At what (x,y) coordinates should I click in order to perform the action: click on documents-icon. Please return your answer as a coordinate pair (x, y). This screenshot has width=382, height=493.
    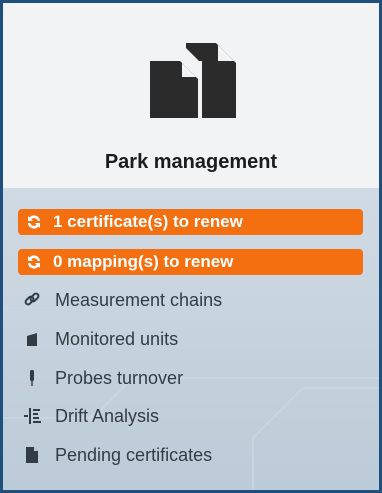
    Looking at the image, I should click on (193, 80).